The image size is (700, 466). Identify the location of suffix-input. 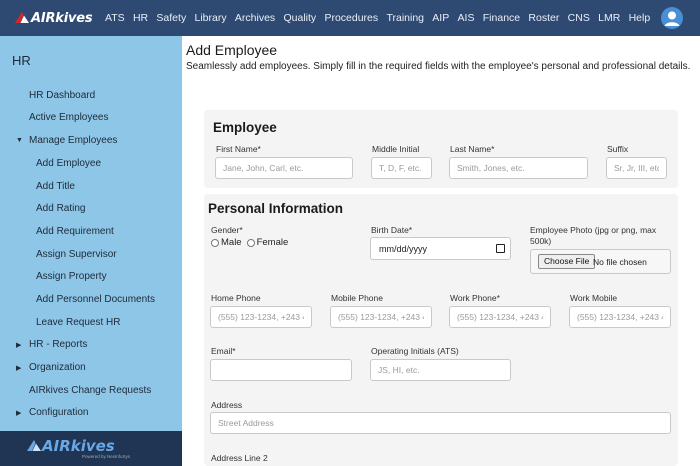
(636, 168).